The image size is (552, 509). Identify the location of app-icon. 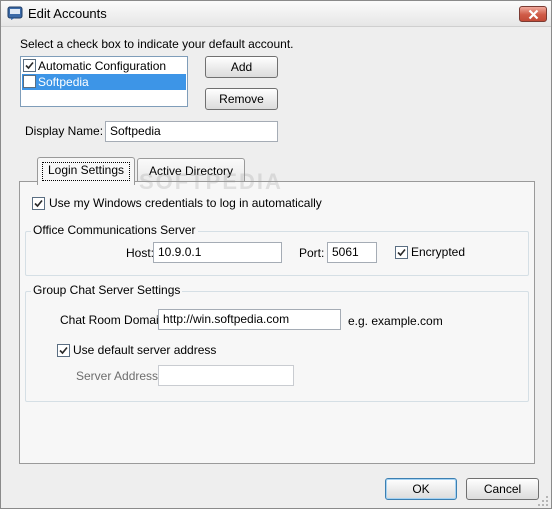
(15, 13).